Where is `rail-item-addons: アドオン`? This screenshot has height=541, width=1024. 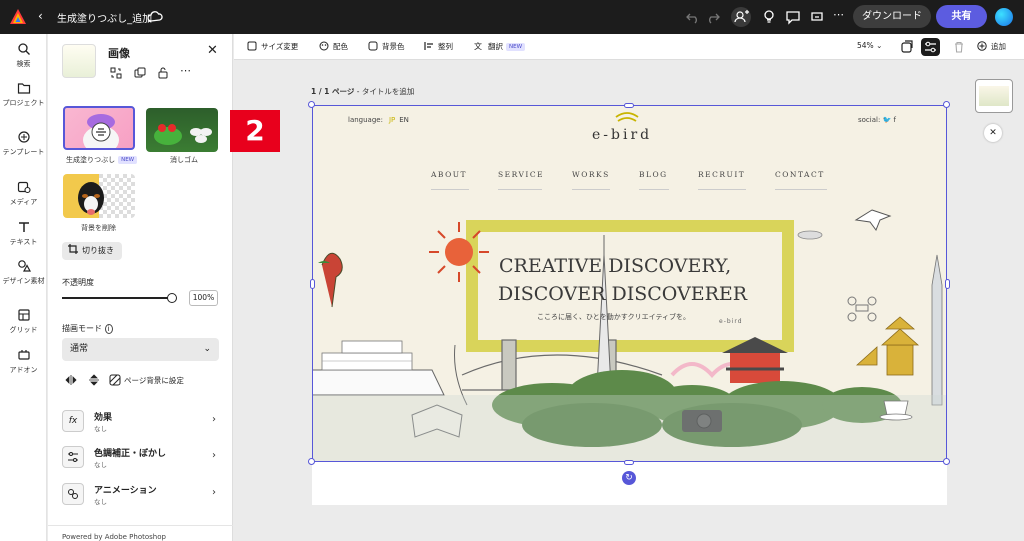 rail-item-addons: アドオン is located at coordinates (23, 361).